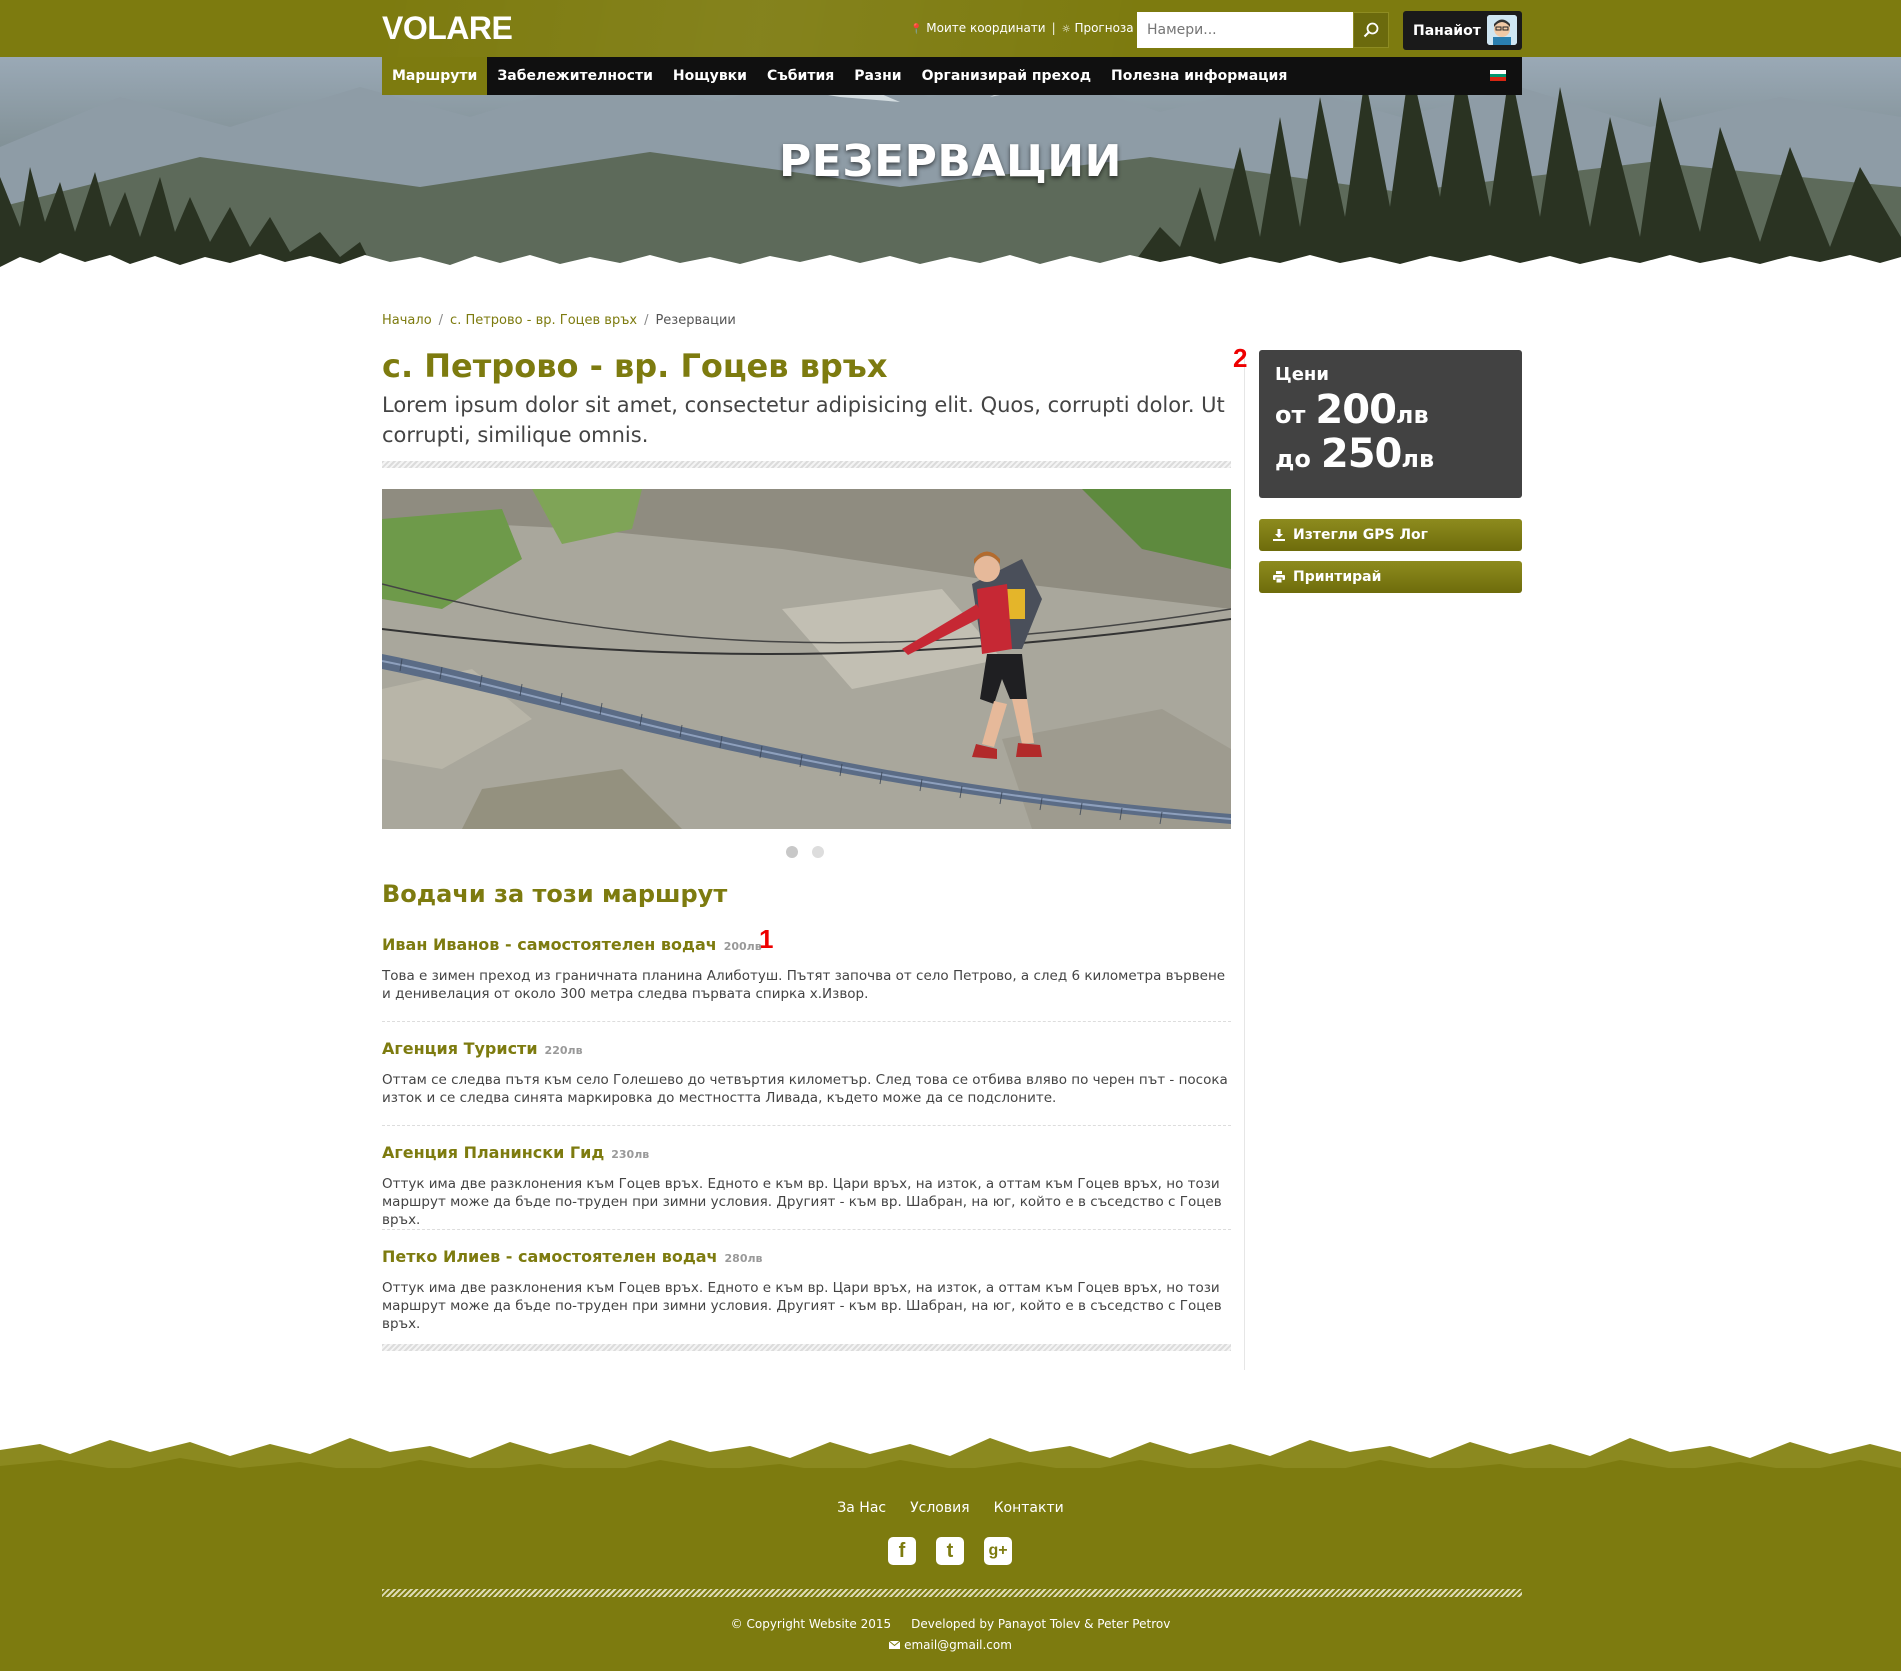  I want to click on user-name: Панайот, so click(1447, 30).